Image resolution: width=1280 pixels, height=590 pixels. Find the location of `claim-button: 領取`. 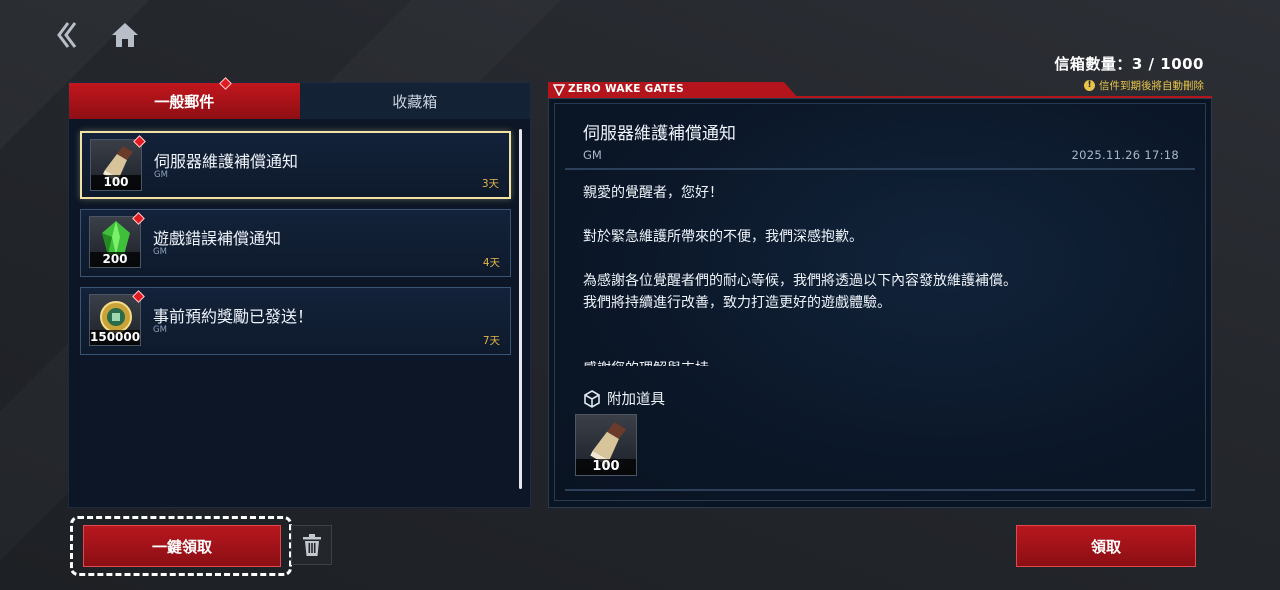

claim-button: 領取 is located at coordinates (1106, 546).